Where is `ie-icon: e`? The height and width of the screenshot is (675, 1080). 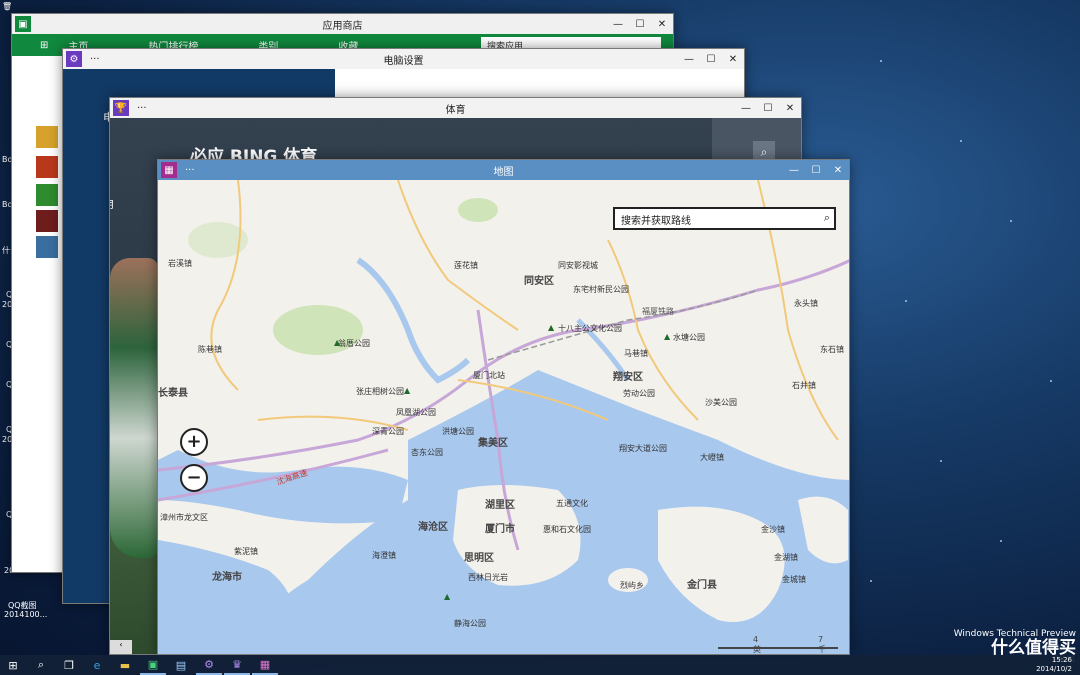
ie-icon: e is located at coordinates (97, 665).